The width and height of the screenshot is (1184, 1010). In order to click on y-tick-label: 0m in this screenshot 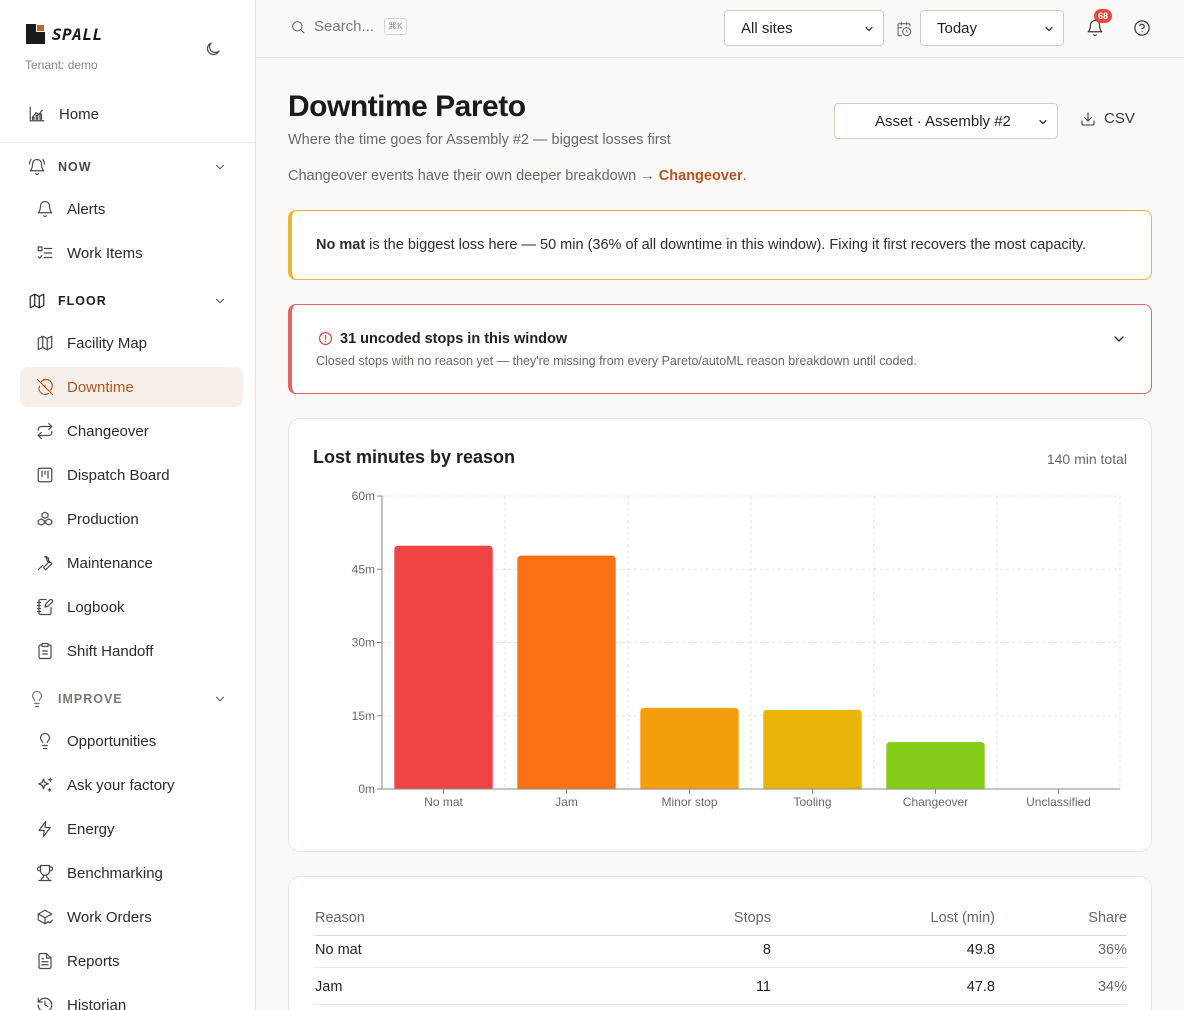, I will do `click(366, 789)`.